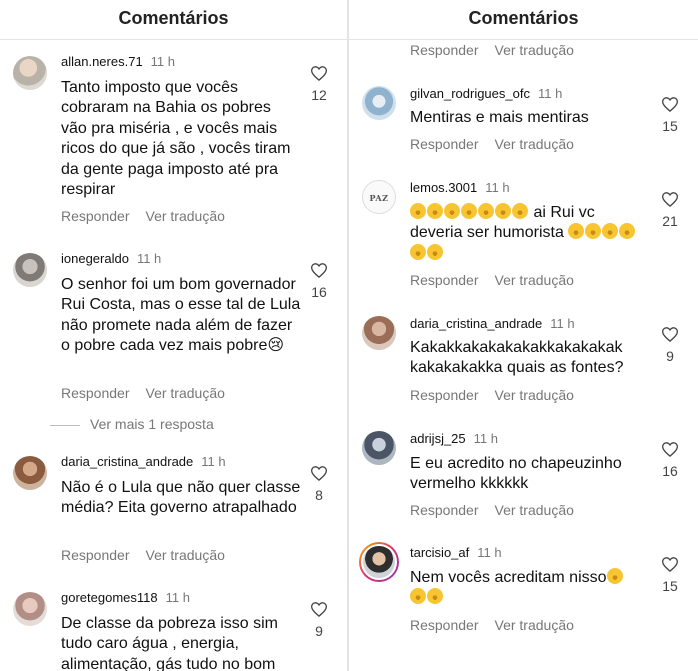 This screenshot has height=671, width=698. I want to click on like-button: 12, so click(319, 84).